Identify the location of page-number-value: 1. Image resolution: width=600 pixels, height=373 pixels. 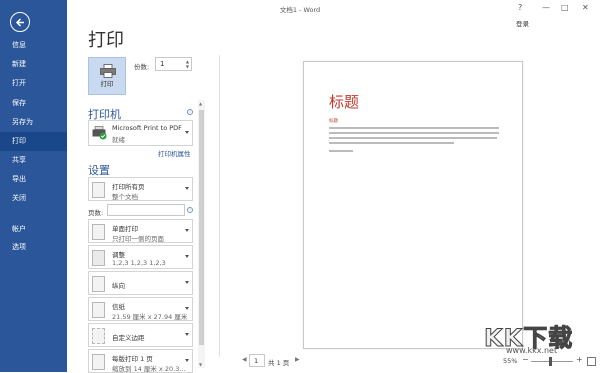
(256, 361).